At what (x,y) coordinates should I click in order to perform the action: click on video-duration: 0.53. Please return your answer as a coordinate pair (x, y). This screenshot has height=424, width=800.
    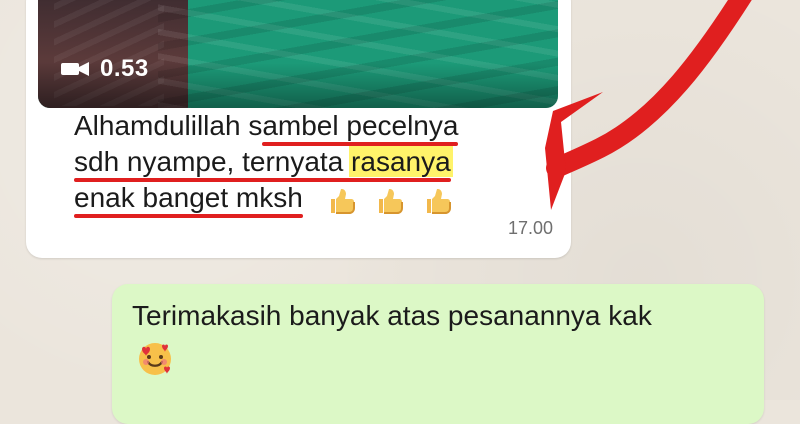
    Looking at the image, I should click on (124, 68).